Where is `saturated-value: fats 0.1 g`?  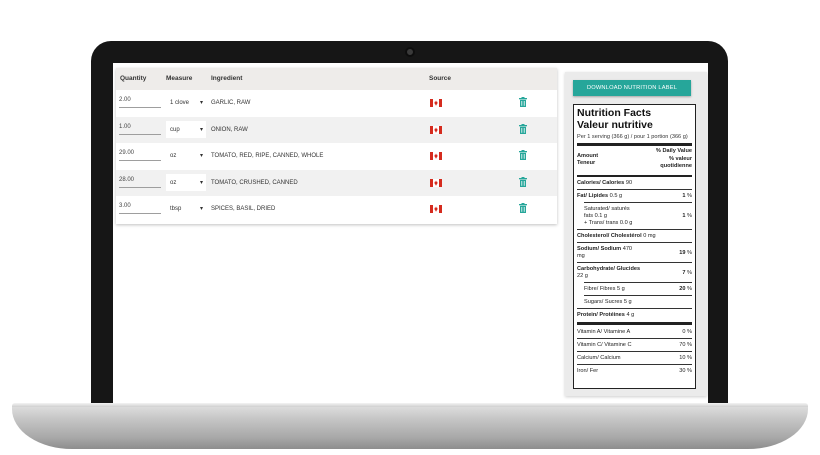 saturated-value: fats 0.1 g is located at coordinates (596, 216).